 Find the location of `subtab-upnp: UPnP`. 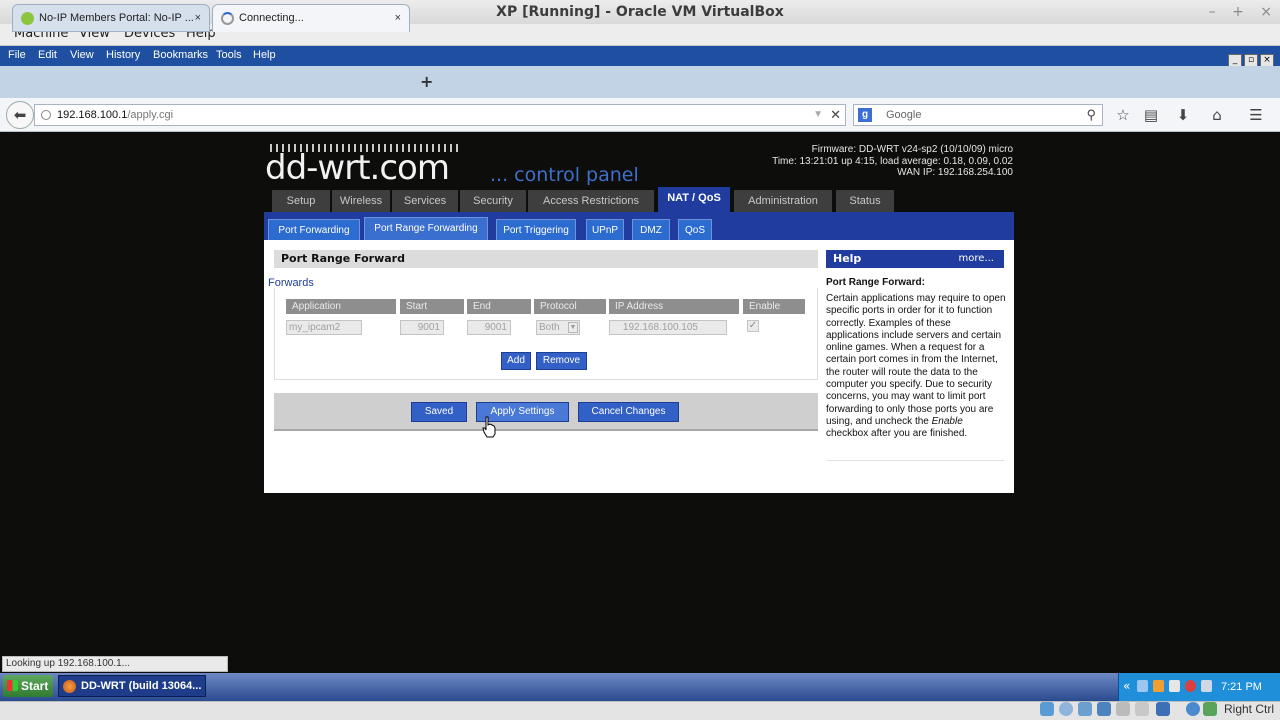

subtab-upnp: UPnP is located at coordinates (605, 230).